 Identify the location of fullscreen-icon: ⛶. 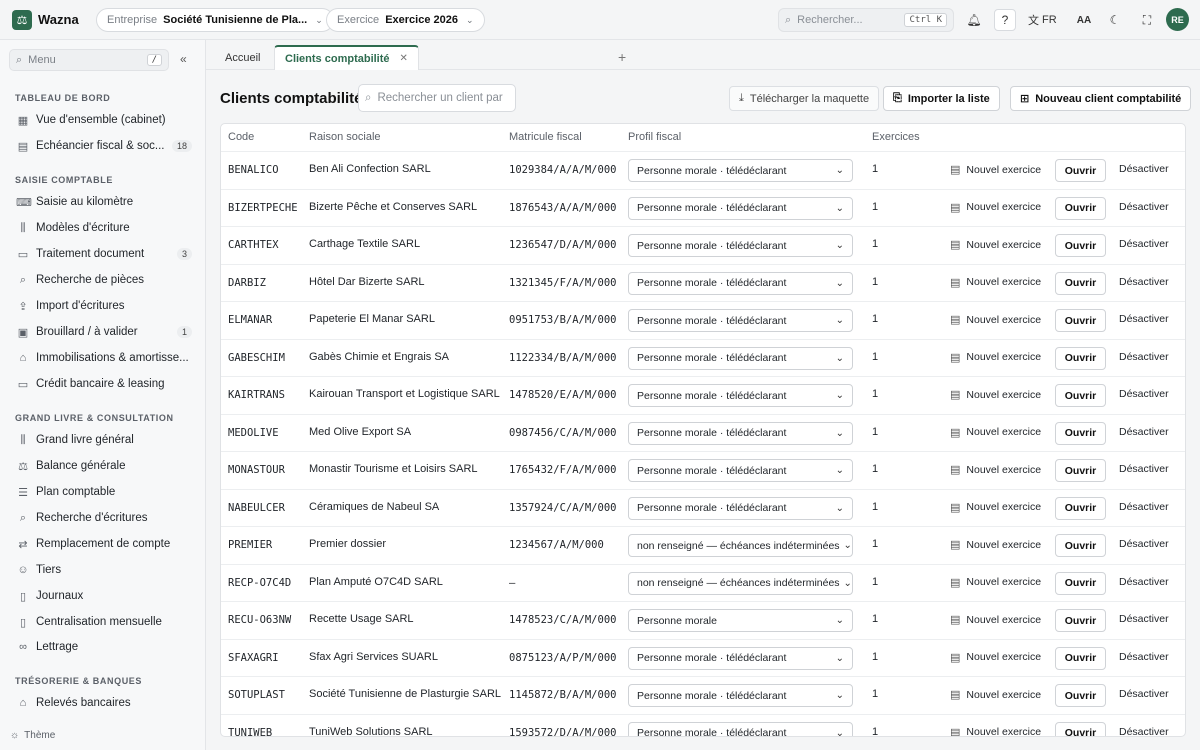
(1147, 20).